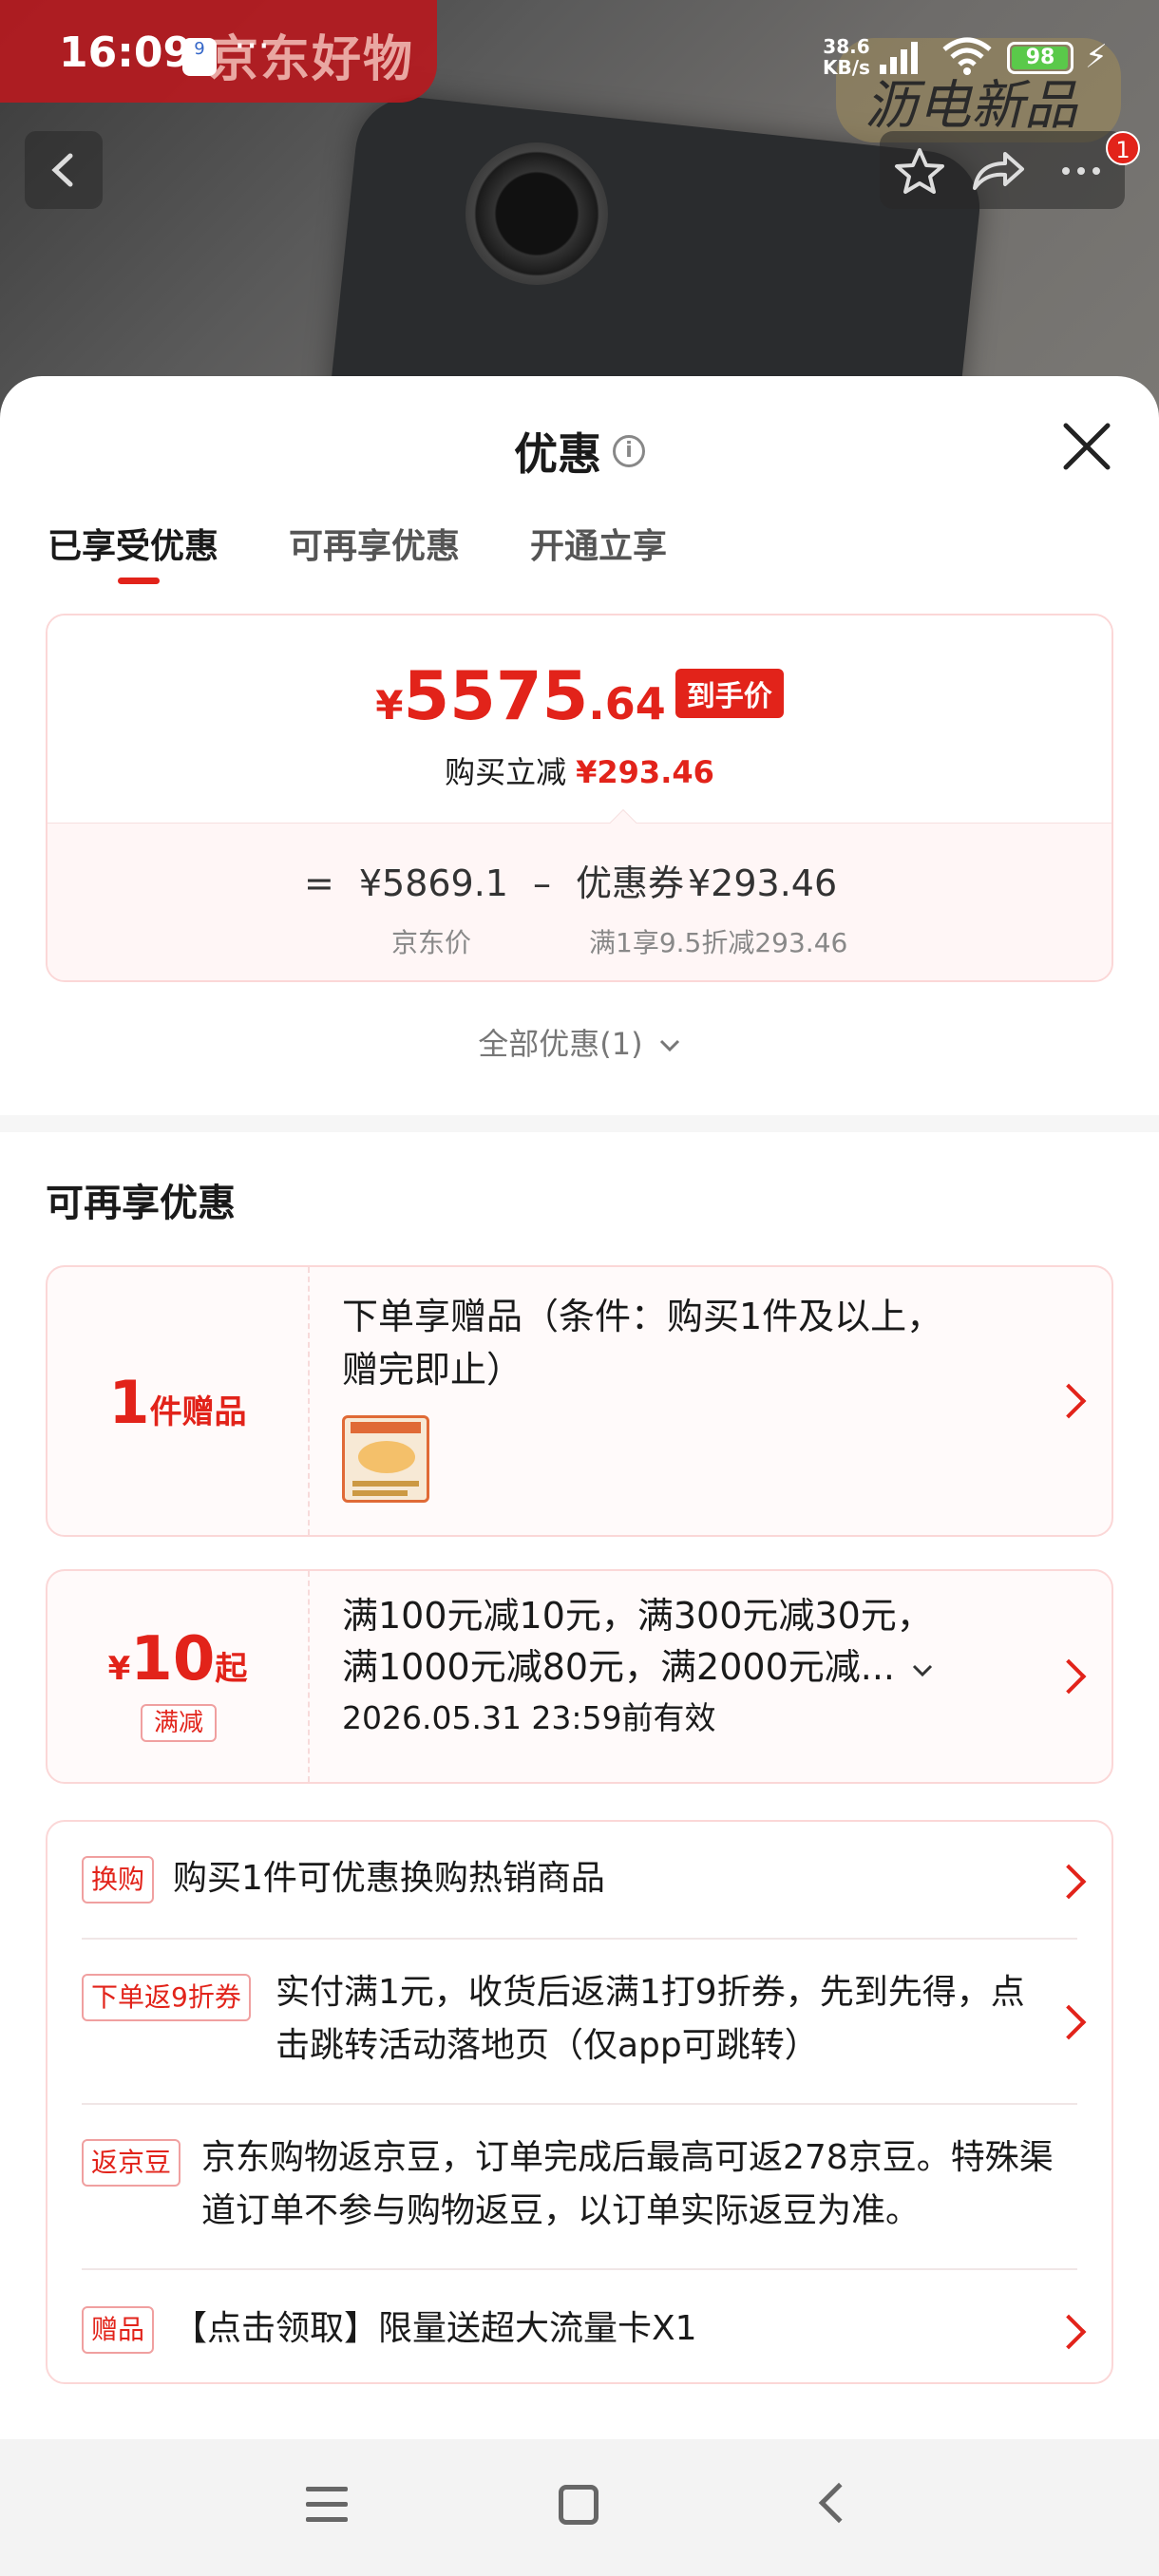 This screenshot has height=2576, width=1159. I want to click on top-action-icons, so click(997, 171).